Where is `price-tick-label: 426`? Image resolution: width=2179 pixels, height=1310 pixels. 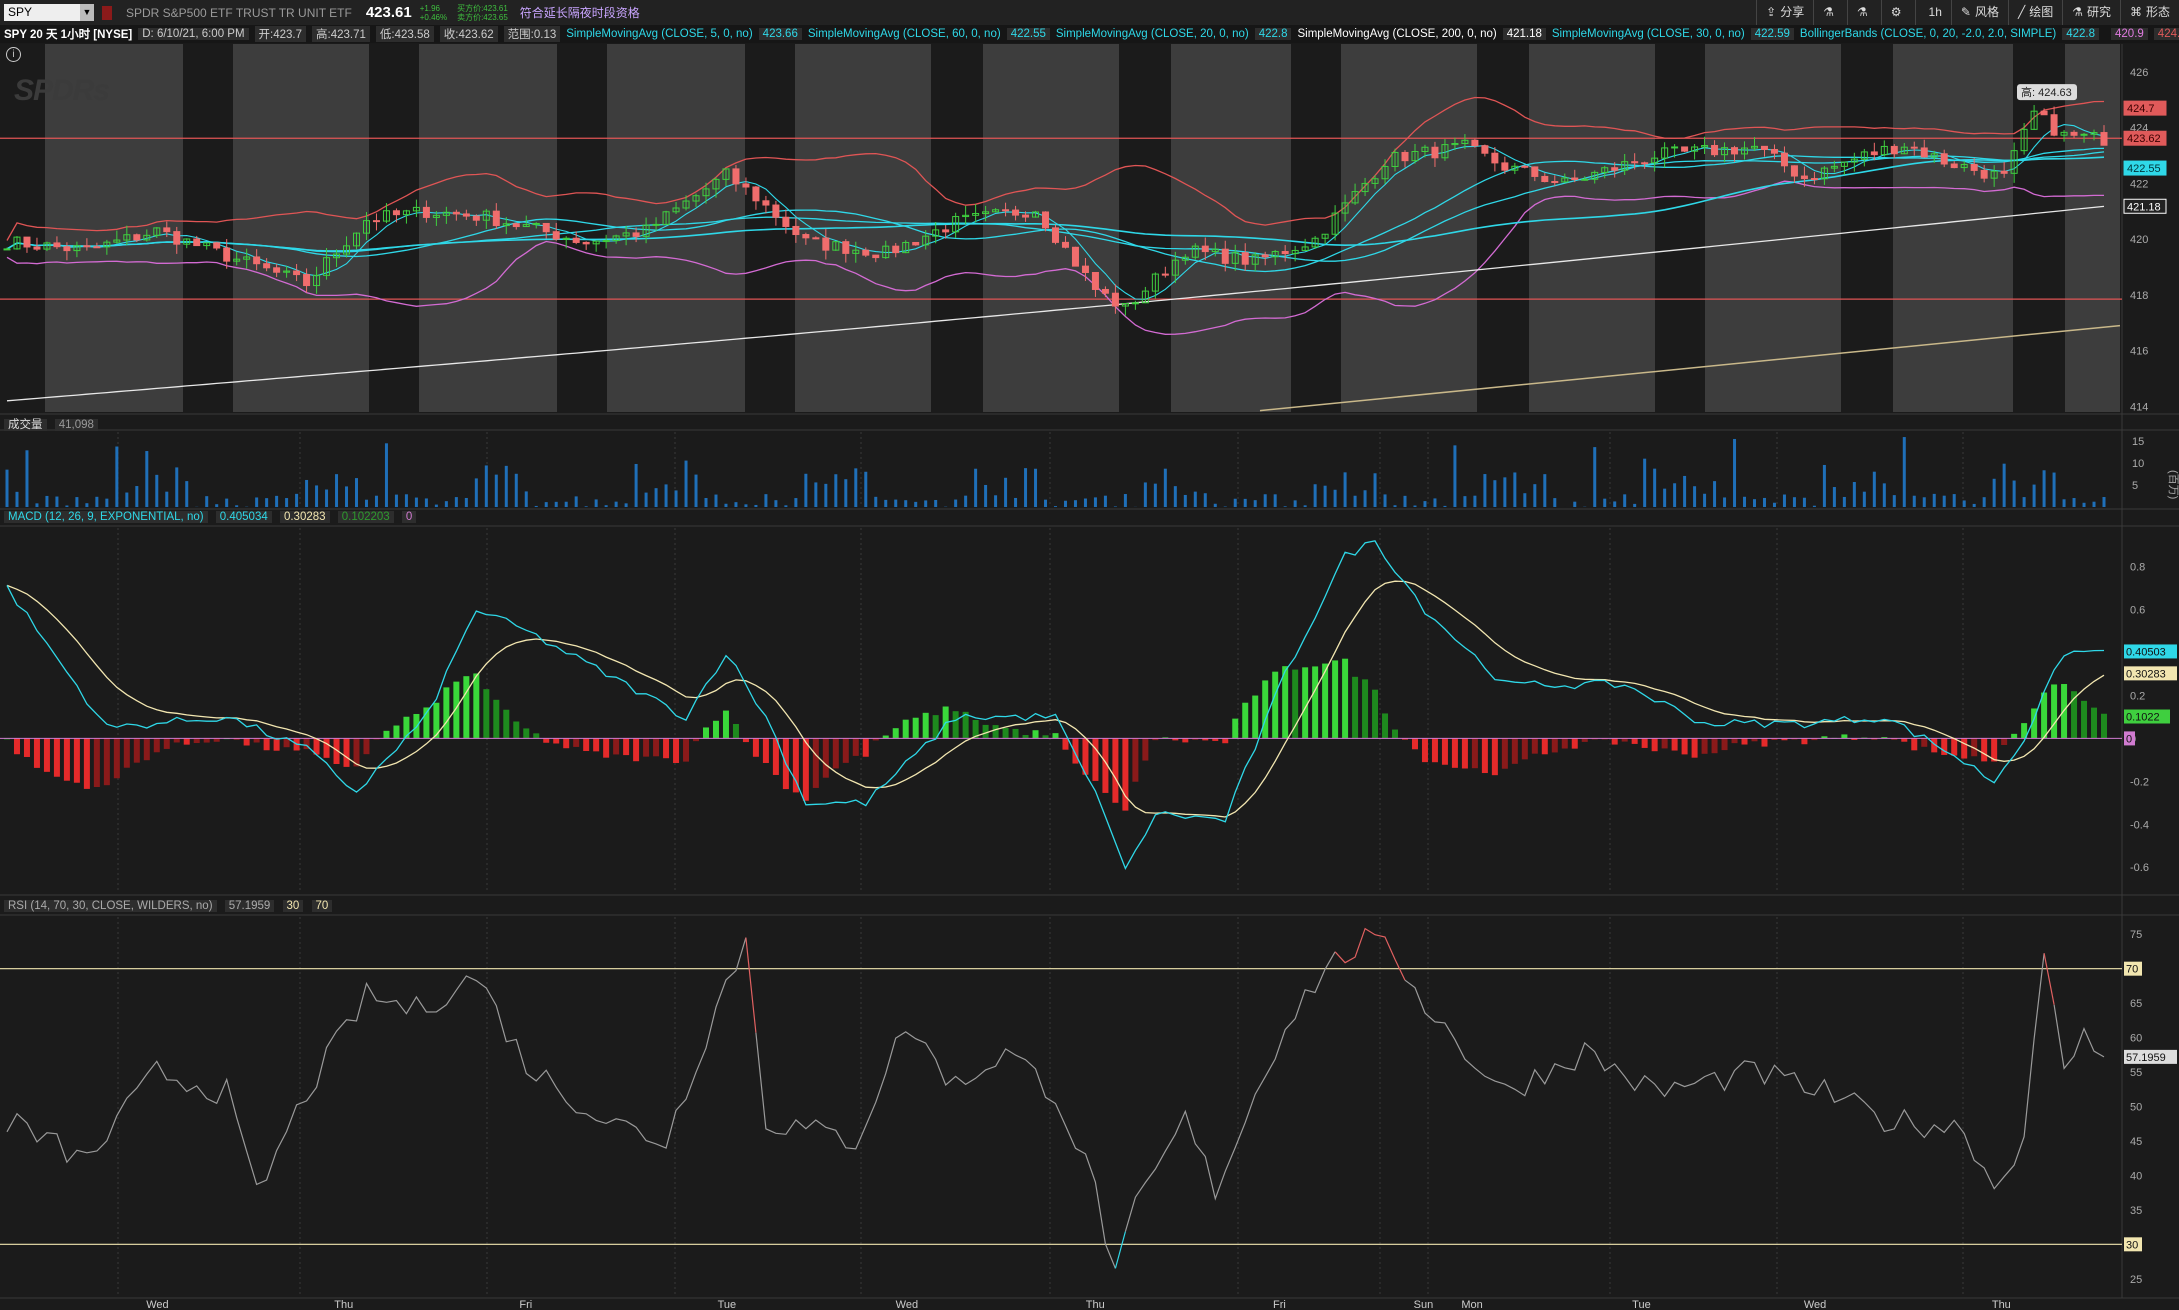 price-tick-label: 426 is located at coordinates (2139, 73).